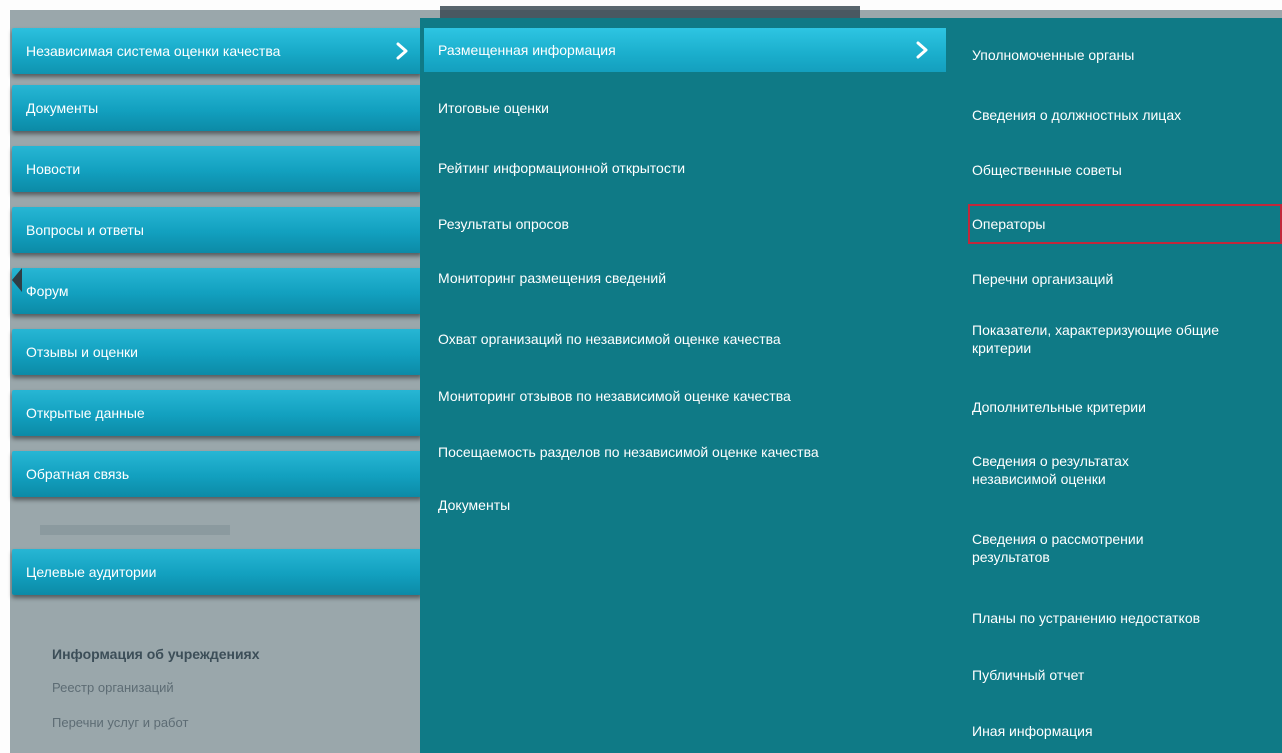 The image size is (1282, 753). What do you see at coordinates (17, 280) in the screenshot?
I see `carousel-arrow-icon` at bounding box center [17, 280].